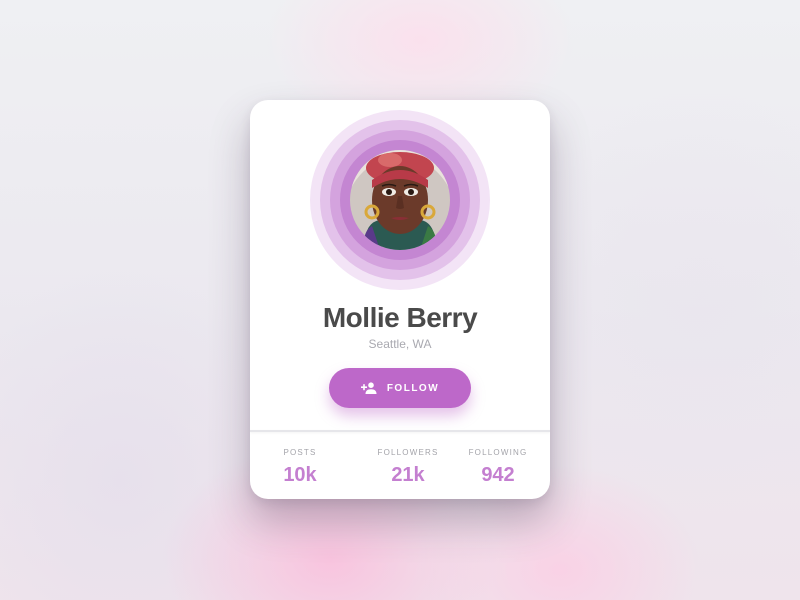 The width and height of the screenshot is (800, 600). Describe the element at coordinates (400, 431) in the screenshot. I see `card-divider` at that location.